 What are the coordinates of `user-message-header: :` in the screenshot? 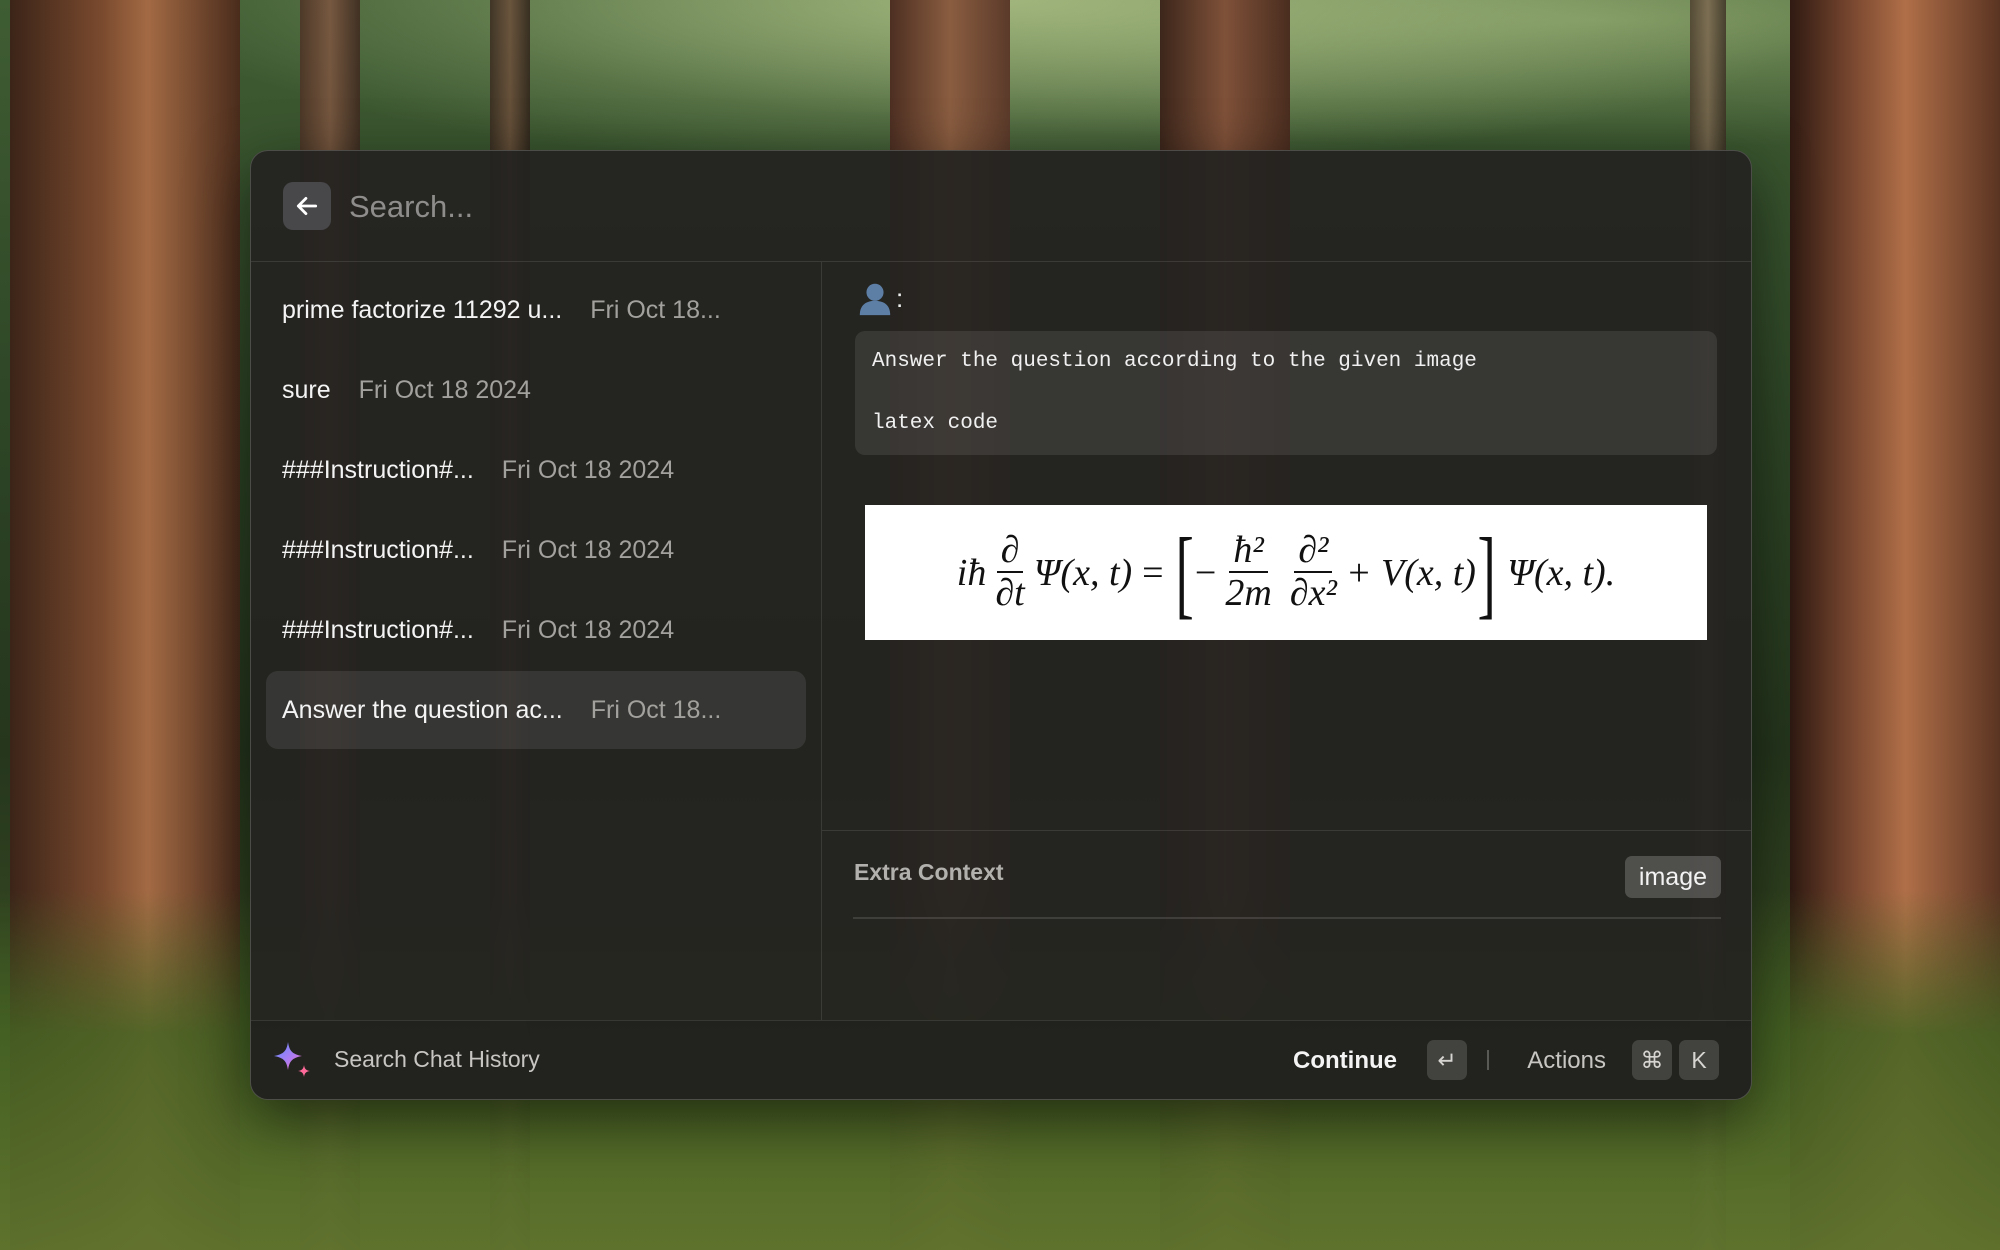 It's located at (879, 298).